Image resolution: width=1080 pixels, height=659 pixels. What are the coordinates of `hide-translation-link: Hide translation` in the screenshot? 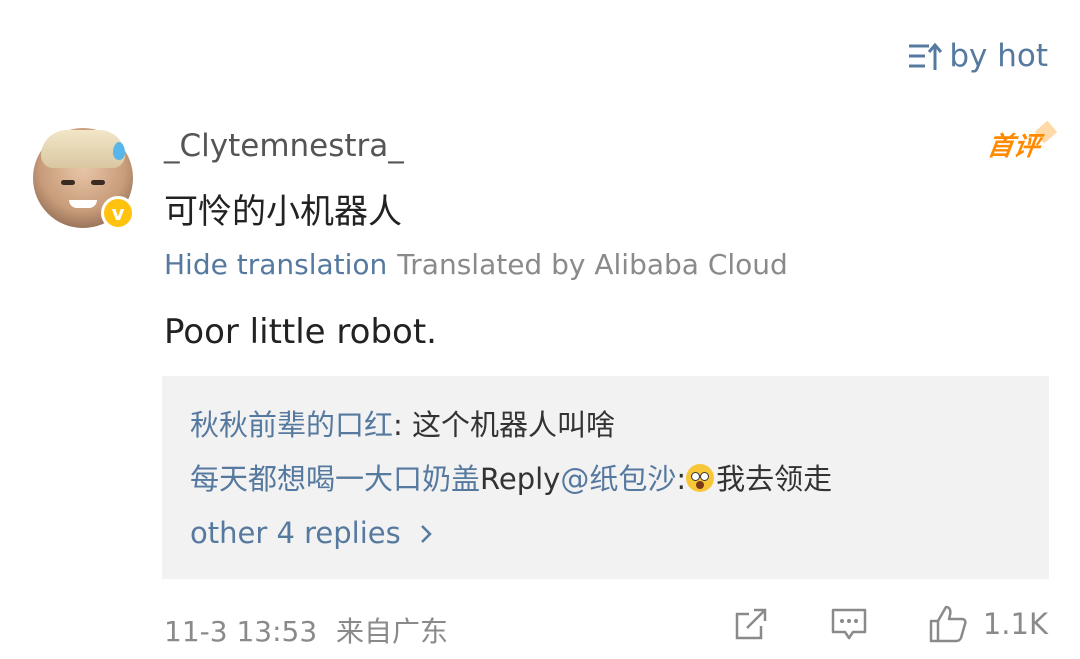 It's located at (275, 264).